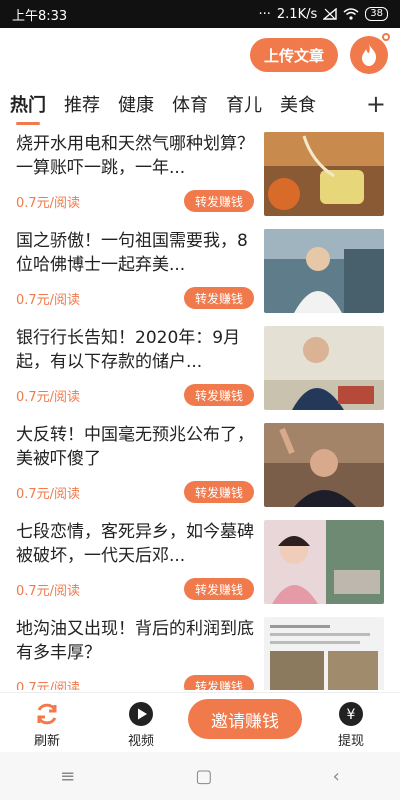  I want to click on status-indicators: ··· 2.1K/s 38, so click(323, 14).